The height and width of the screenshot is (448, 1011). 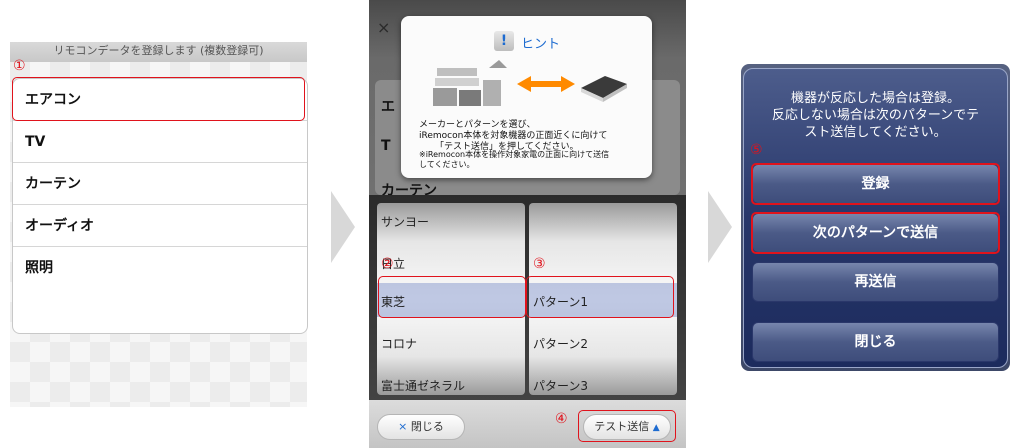 I want to click on list-item-tv: TV, so click(x=160, y=142).